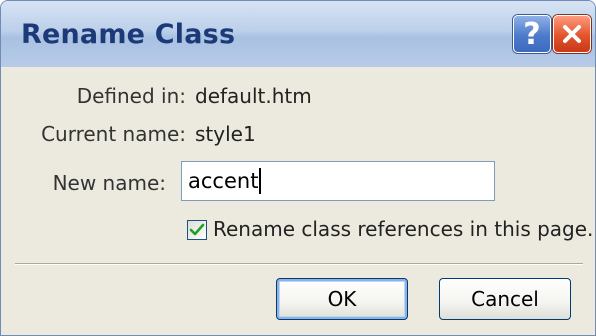 Image resolution: width=596 pixels, height=336 pixels. I want to click on close-button, so click(572, 34).